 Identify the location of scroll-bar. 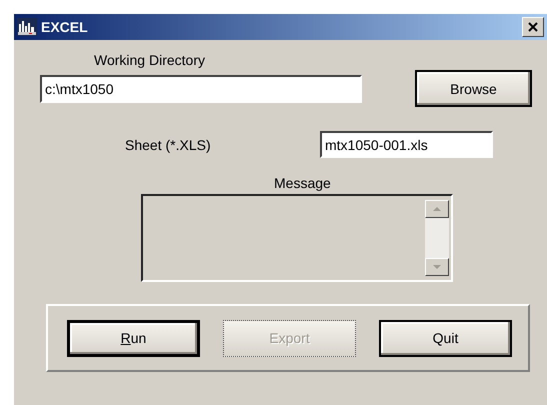
(437, 238).